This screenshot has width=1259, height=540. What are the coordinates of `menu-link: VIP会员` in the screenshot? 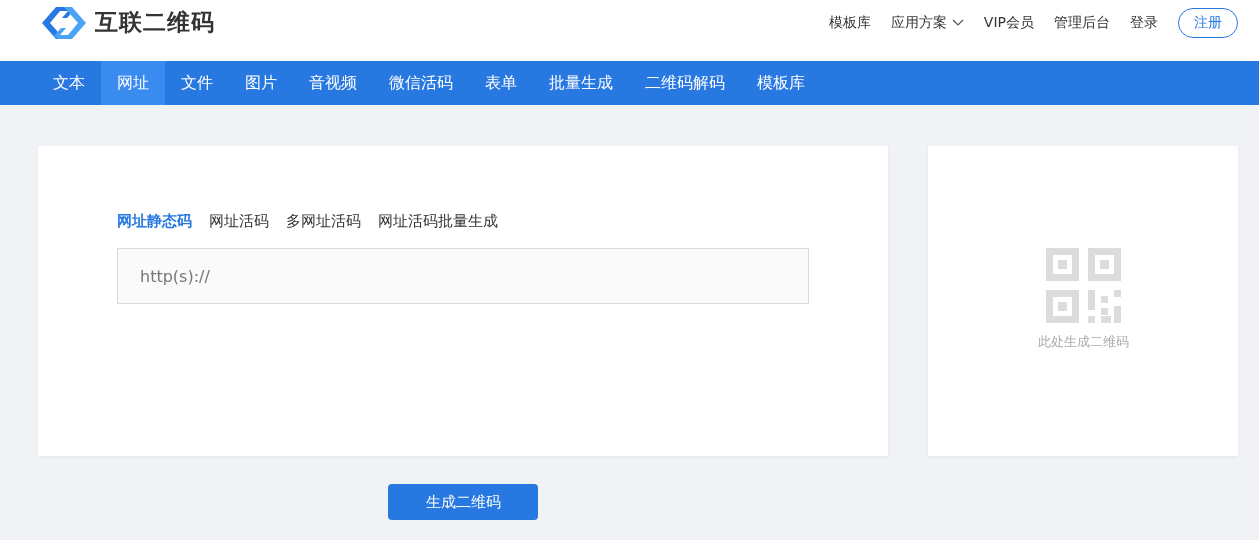 It's located at (1008, 22).